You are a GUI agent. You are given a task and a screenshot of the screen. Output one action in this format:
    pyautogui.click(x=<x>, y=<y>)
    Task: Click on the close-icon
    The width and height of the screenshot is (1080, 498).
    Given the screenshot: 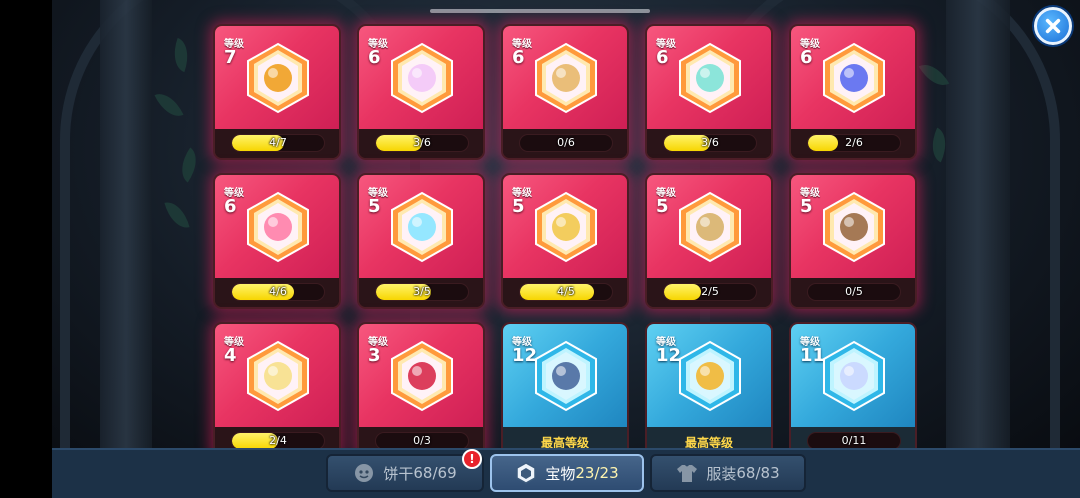 What is the action you would take?
    pyautogui.click(x=1053, y=26)
    